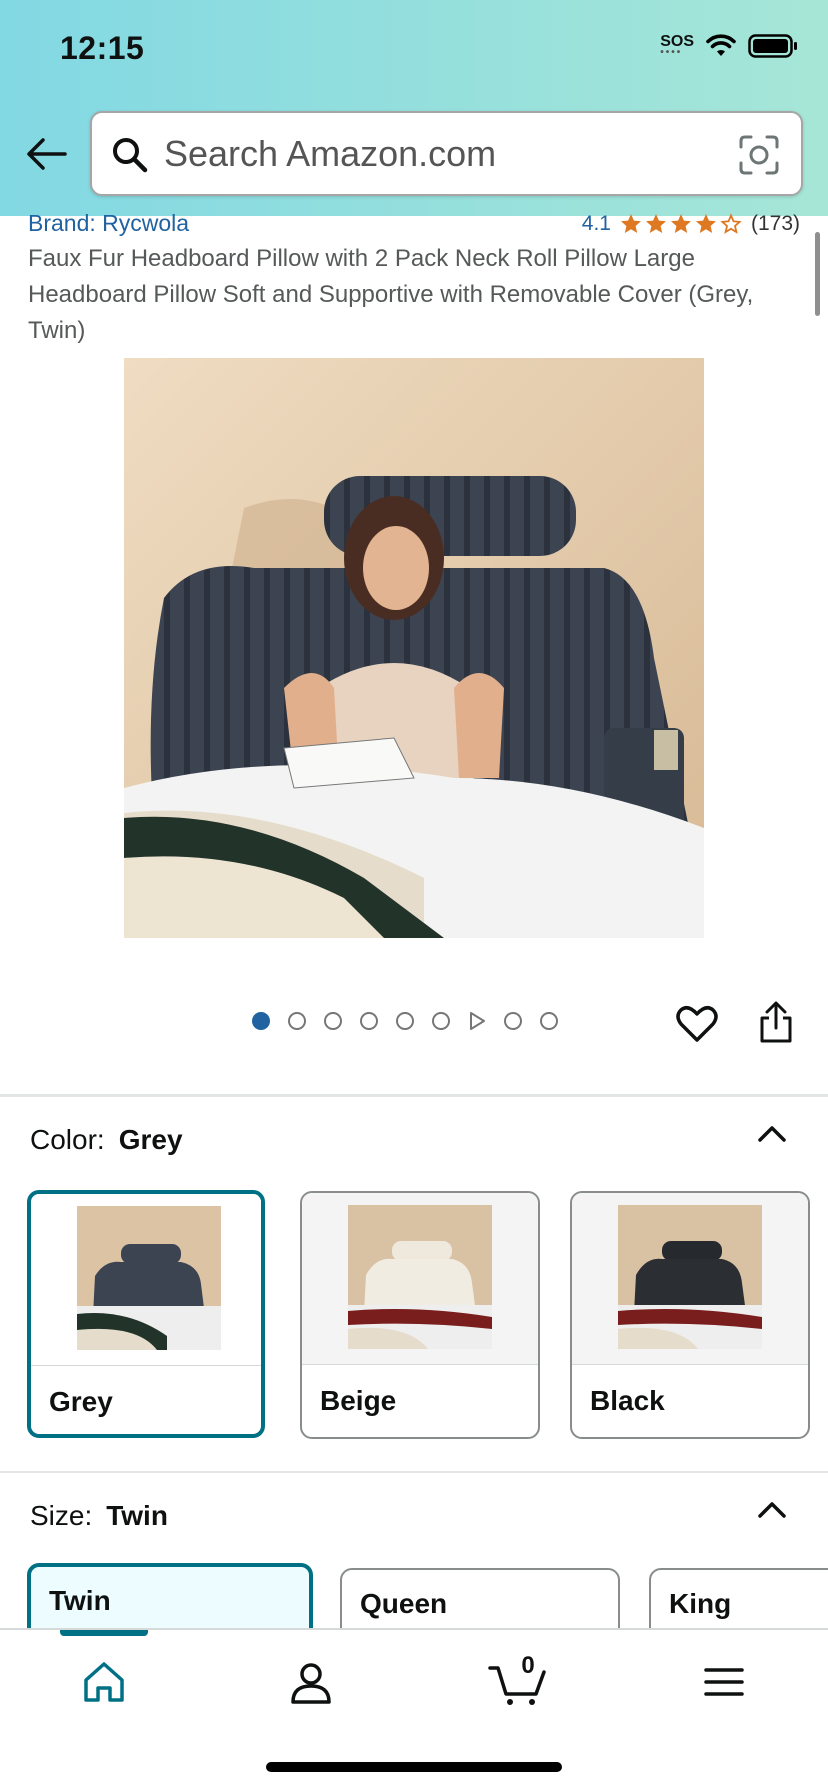  Describe the element at coordinates (700, 1603) in the screenshot. I see `size-option-label: King` at that location.